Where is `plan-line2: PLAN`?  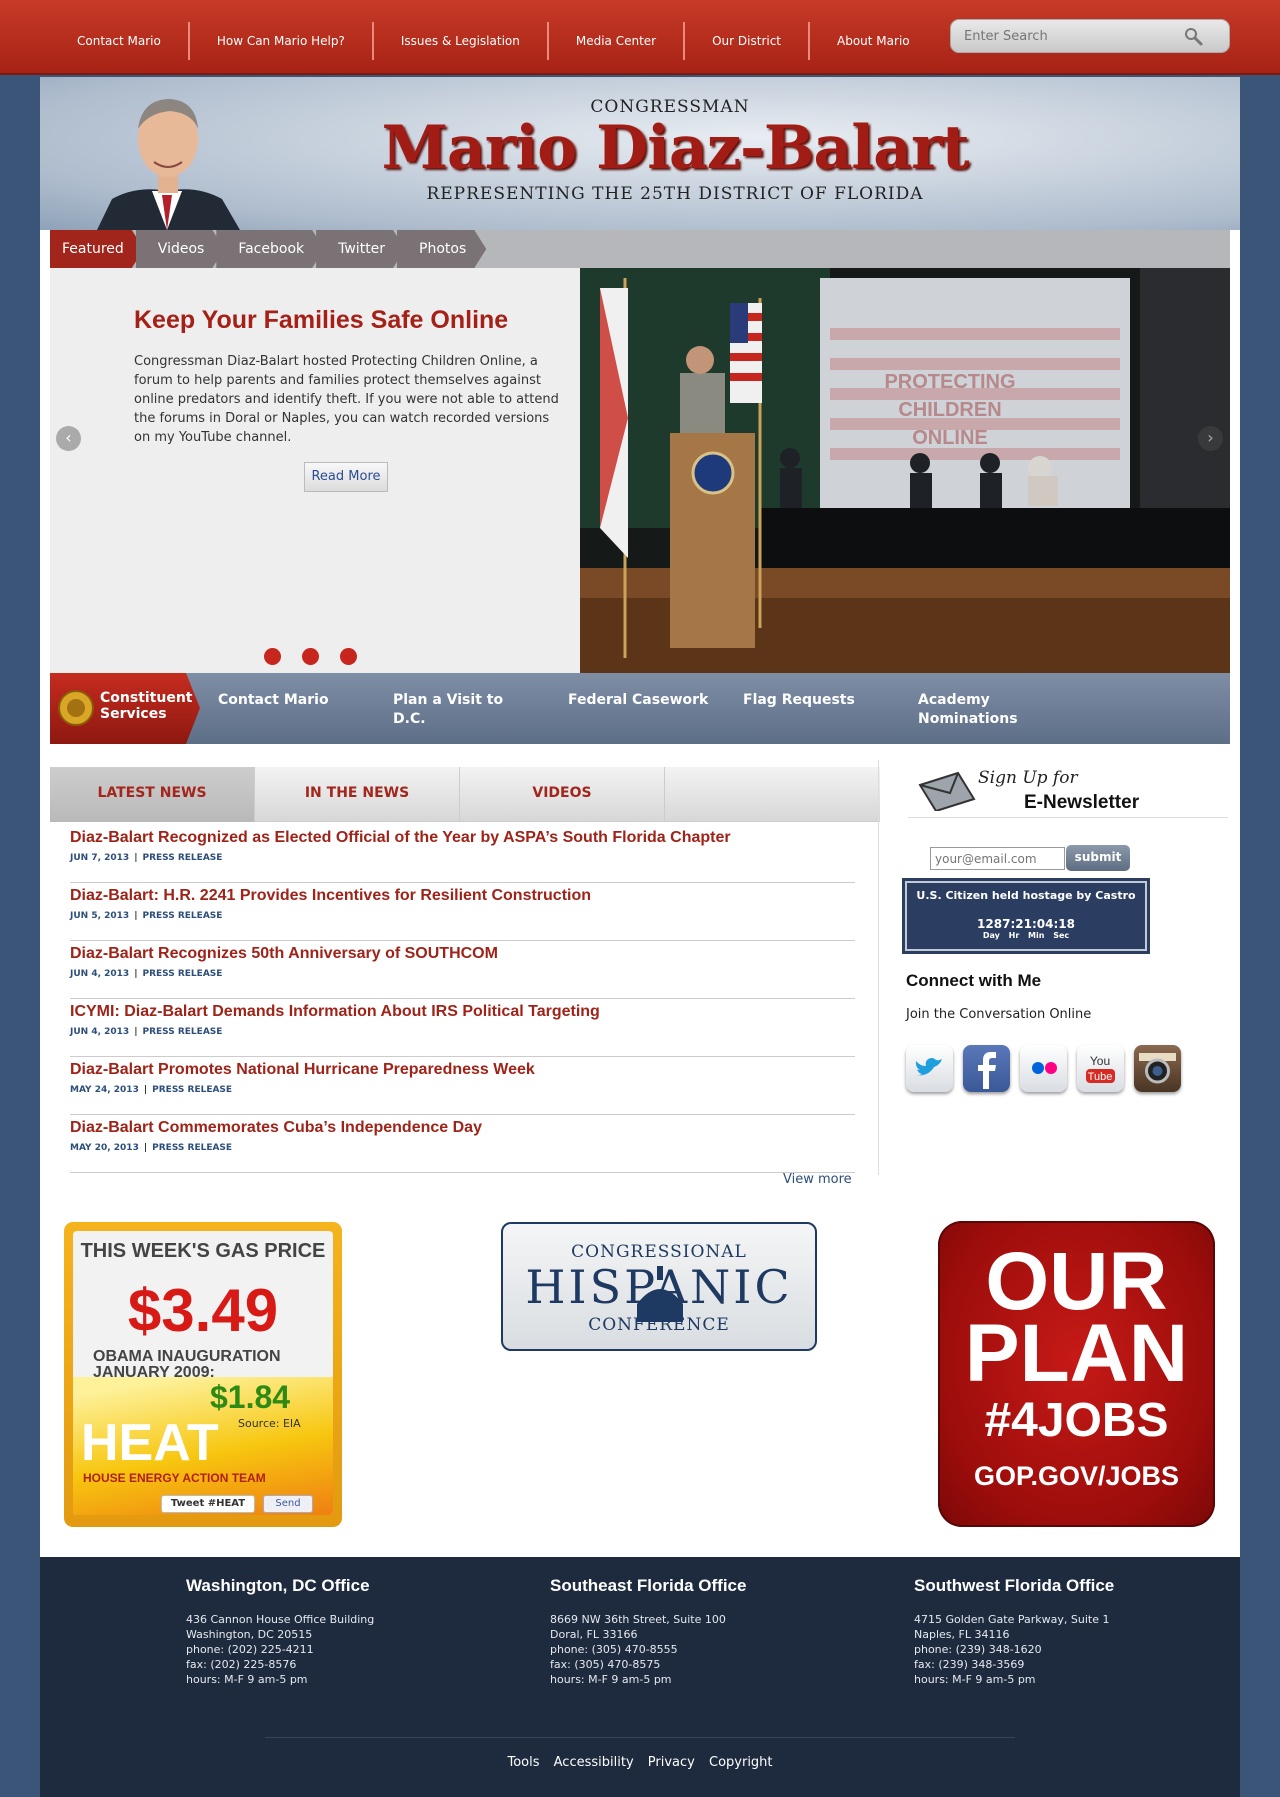
plan-line2: PLAN is located at coordinates (1076, 1353).